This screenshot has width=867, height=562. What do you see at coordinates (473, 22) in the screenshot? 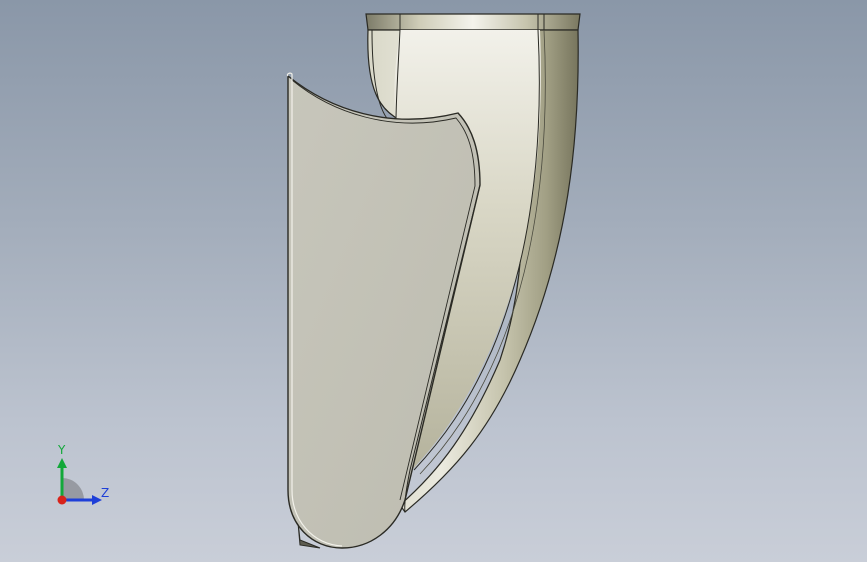
I see `top-tube` at bounding box center [473, 22].